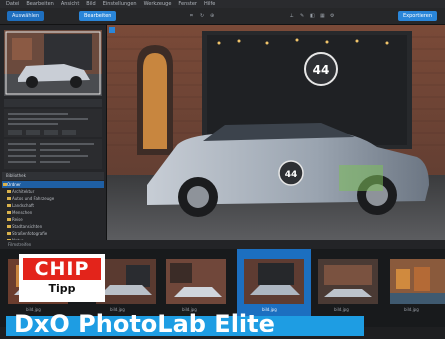 The height and width of the screenshot is (339, 445). What do you see at coordinates (39, 4) in the screenshot?
I see `menu-item: Bearbeiten` at bounding box center [39, 4].